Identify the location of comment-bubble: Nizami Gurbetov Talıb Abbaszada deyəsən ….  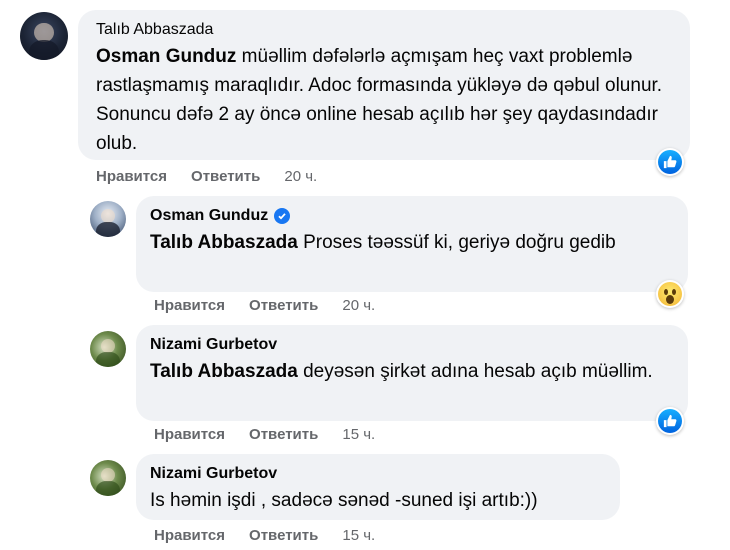
(412, 373).